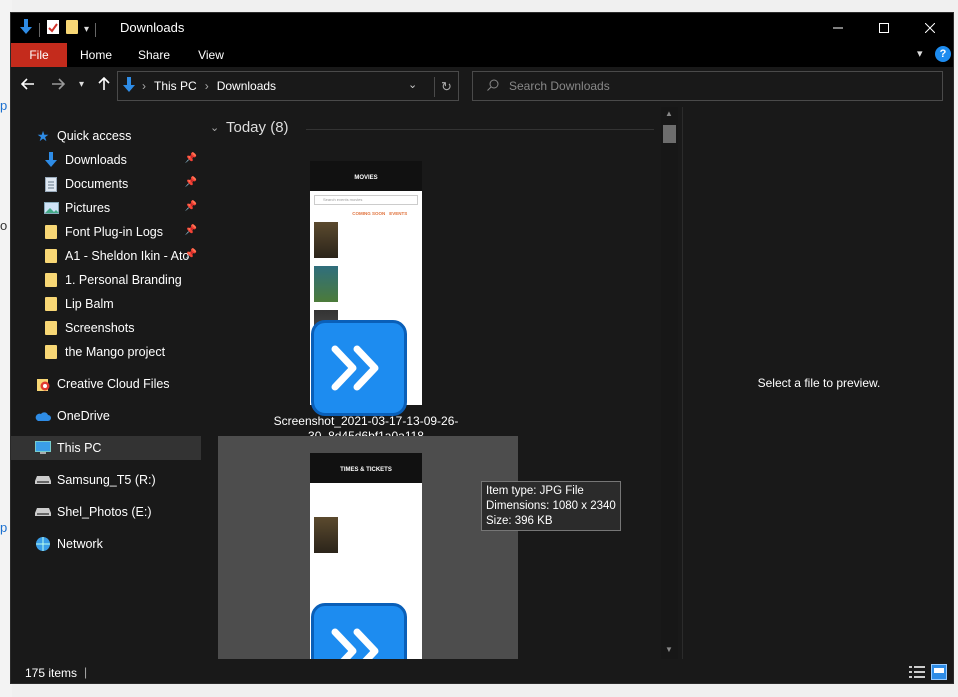 Image resolution: width=958 pixels, height=697 pixels. What do you see at coordinates (43, 384) in the screenshot?
I see `creative-cloud-icon` at bounding box center [43, 384].